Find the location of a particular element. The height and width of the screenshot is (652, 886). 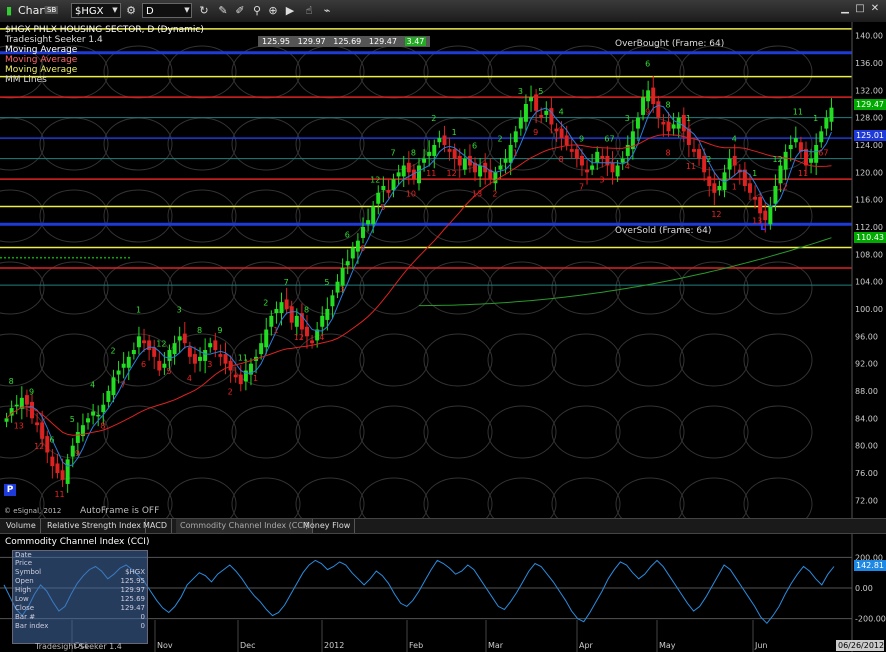

data-window-value: 129.97 is located at coordinates (133, 590).